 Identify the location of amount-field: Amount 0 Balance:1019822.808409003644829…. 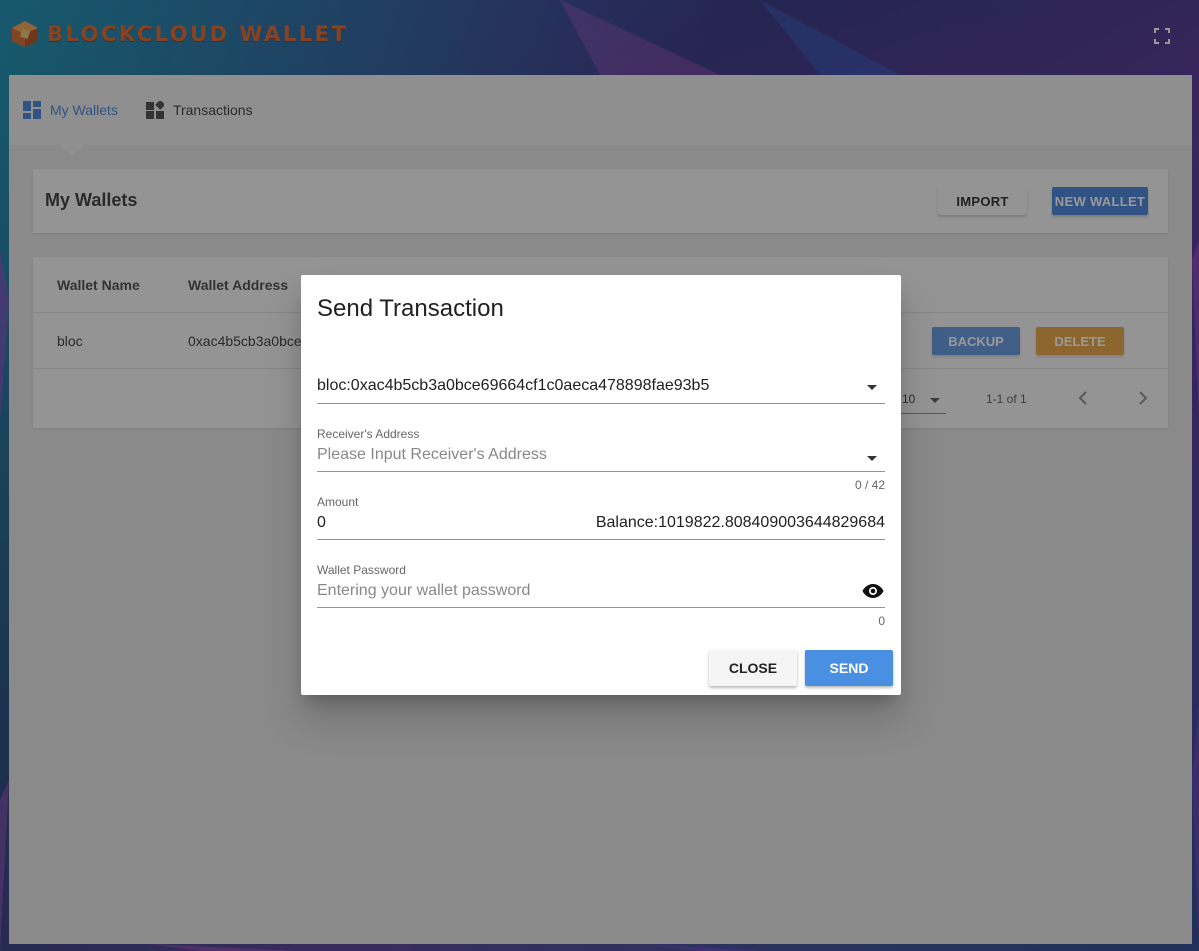
(601, 518).